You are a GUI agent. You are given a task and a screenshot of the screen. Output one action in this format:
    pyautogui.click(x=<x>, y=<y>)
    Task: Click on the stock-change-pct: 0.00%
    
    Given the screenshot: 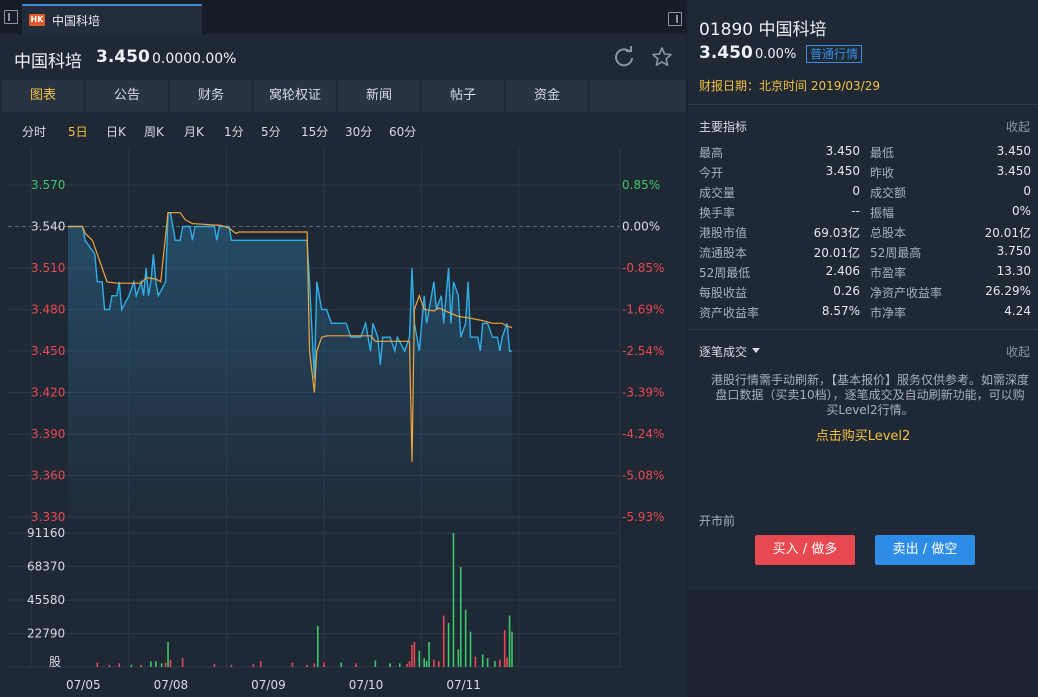 What is the action you would take?
    pyautogui.click(x=214, y=59)
    